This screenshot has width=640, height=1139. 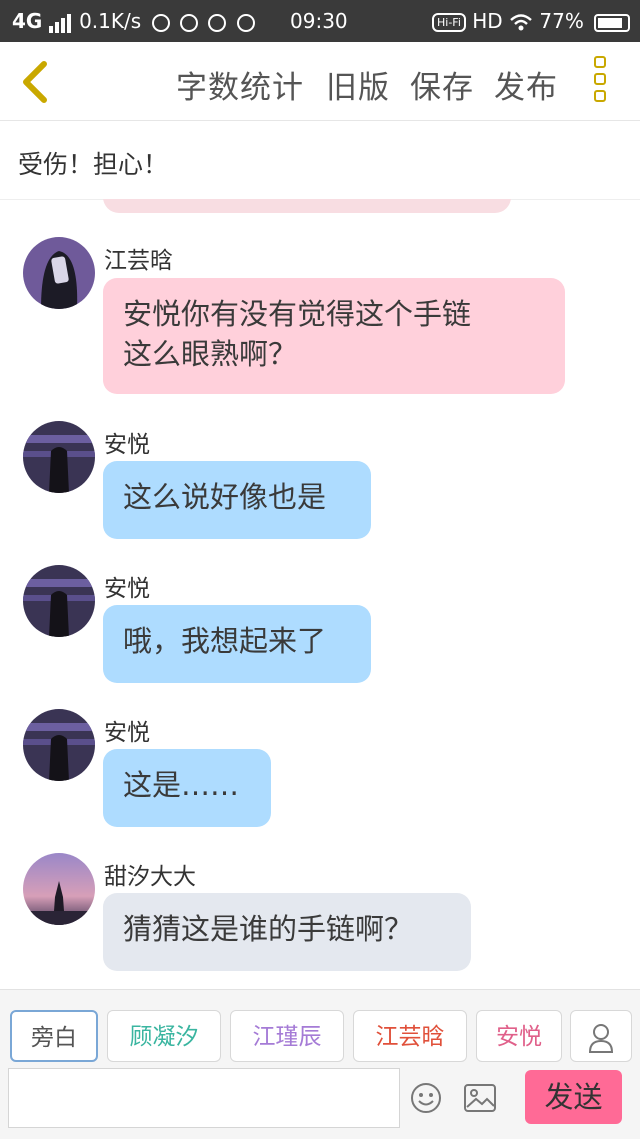 What do you see at coordinates (320, 81) in the screenshot?
I see `top-toolbar: 字数统计 旧版 保存 发布` at bounding box center [320, 81].